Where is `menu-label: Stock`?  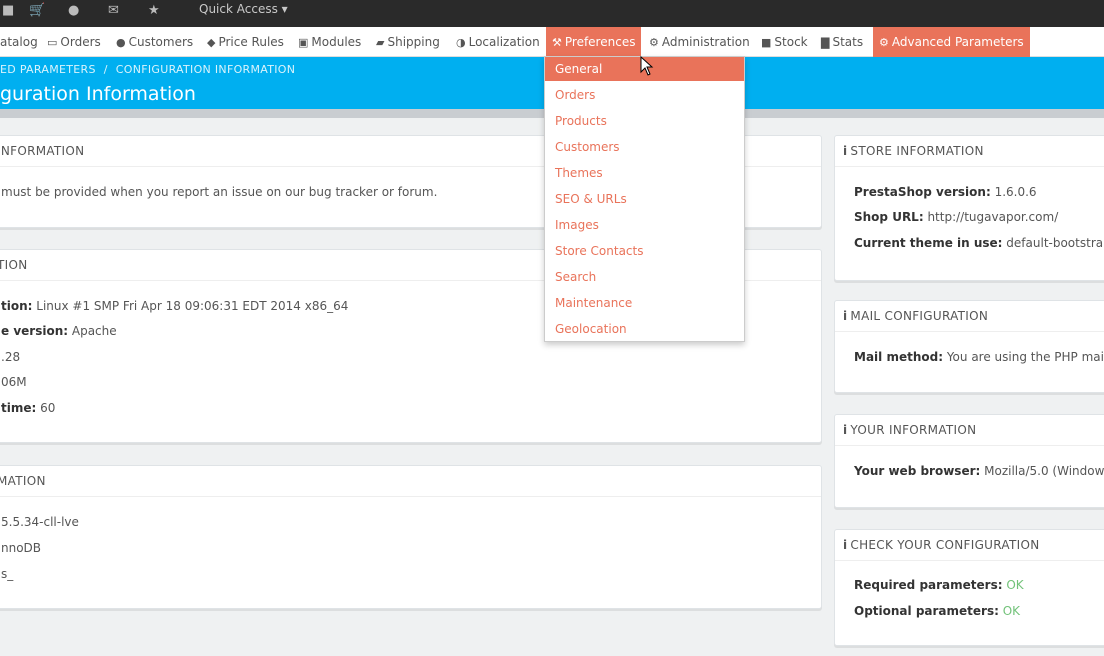
menu-label: Stock is located at coordinates (791, 42).